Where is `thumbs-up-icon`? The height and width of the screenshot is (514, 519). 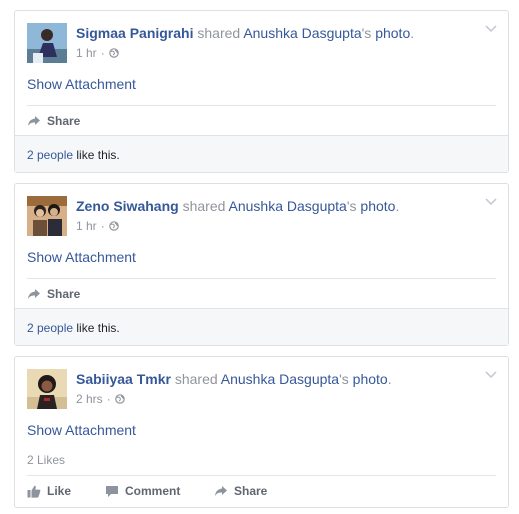 thumbs-up-icon is located at coordinates (34, 491).